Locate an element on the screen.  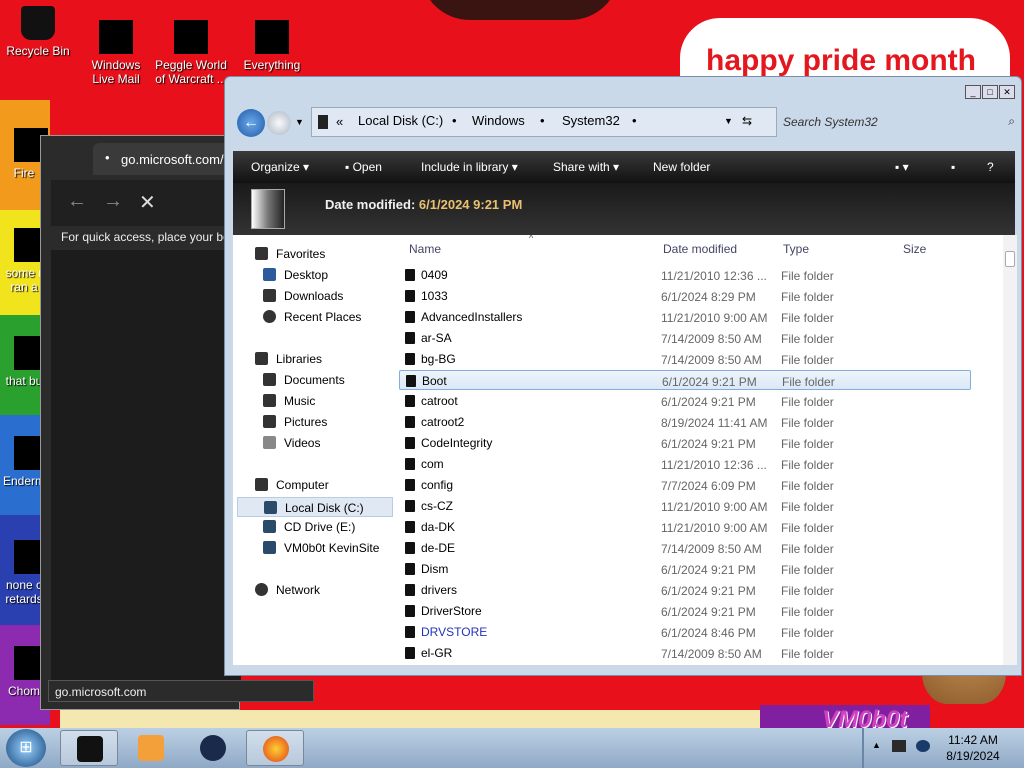
open-button: ▪ Open is located at coordinates (363, 167).